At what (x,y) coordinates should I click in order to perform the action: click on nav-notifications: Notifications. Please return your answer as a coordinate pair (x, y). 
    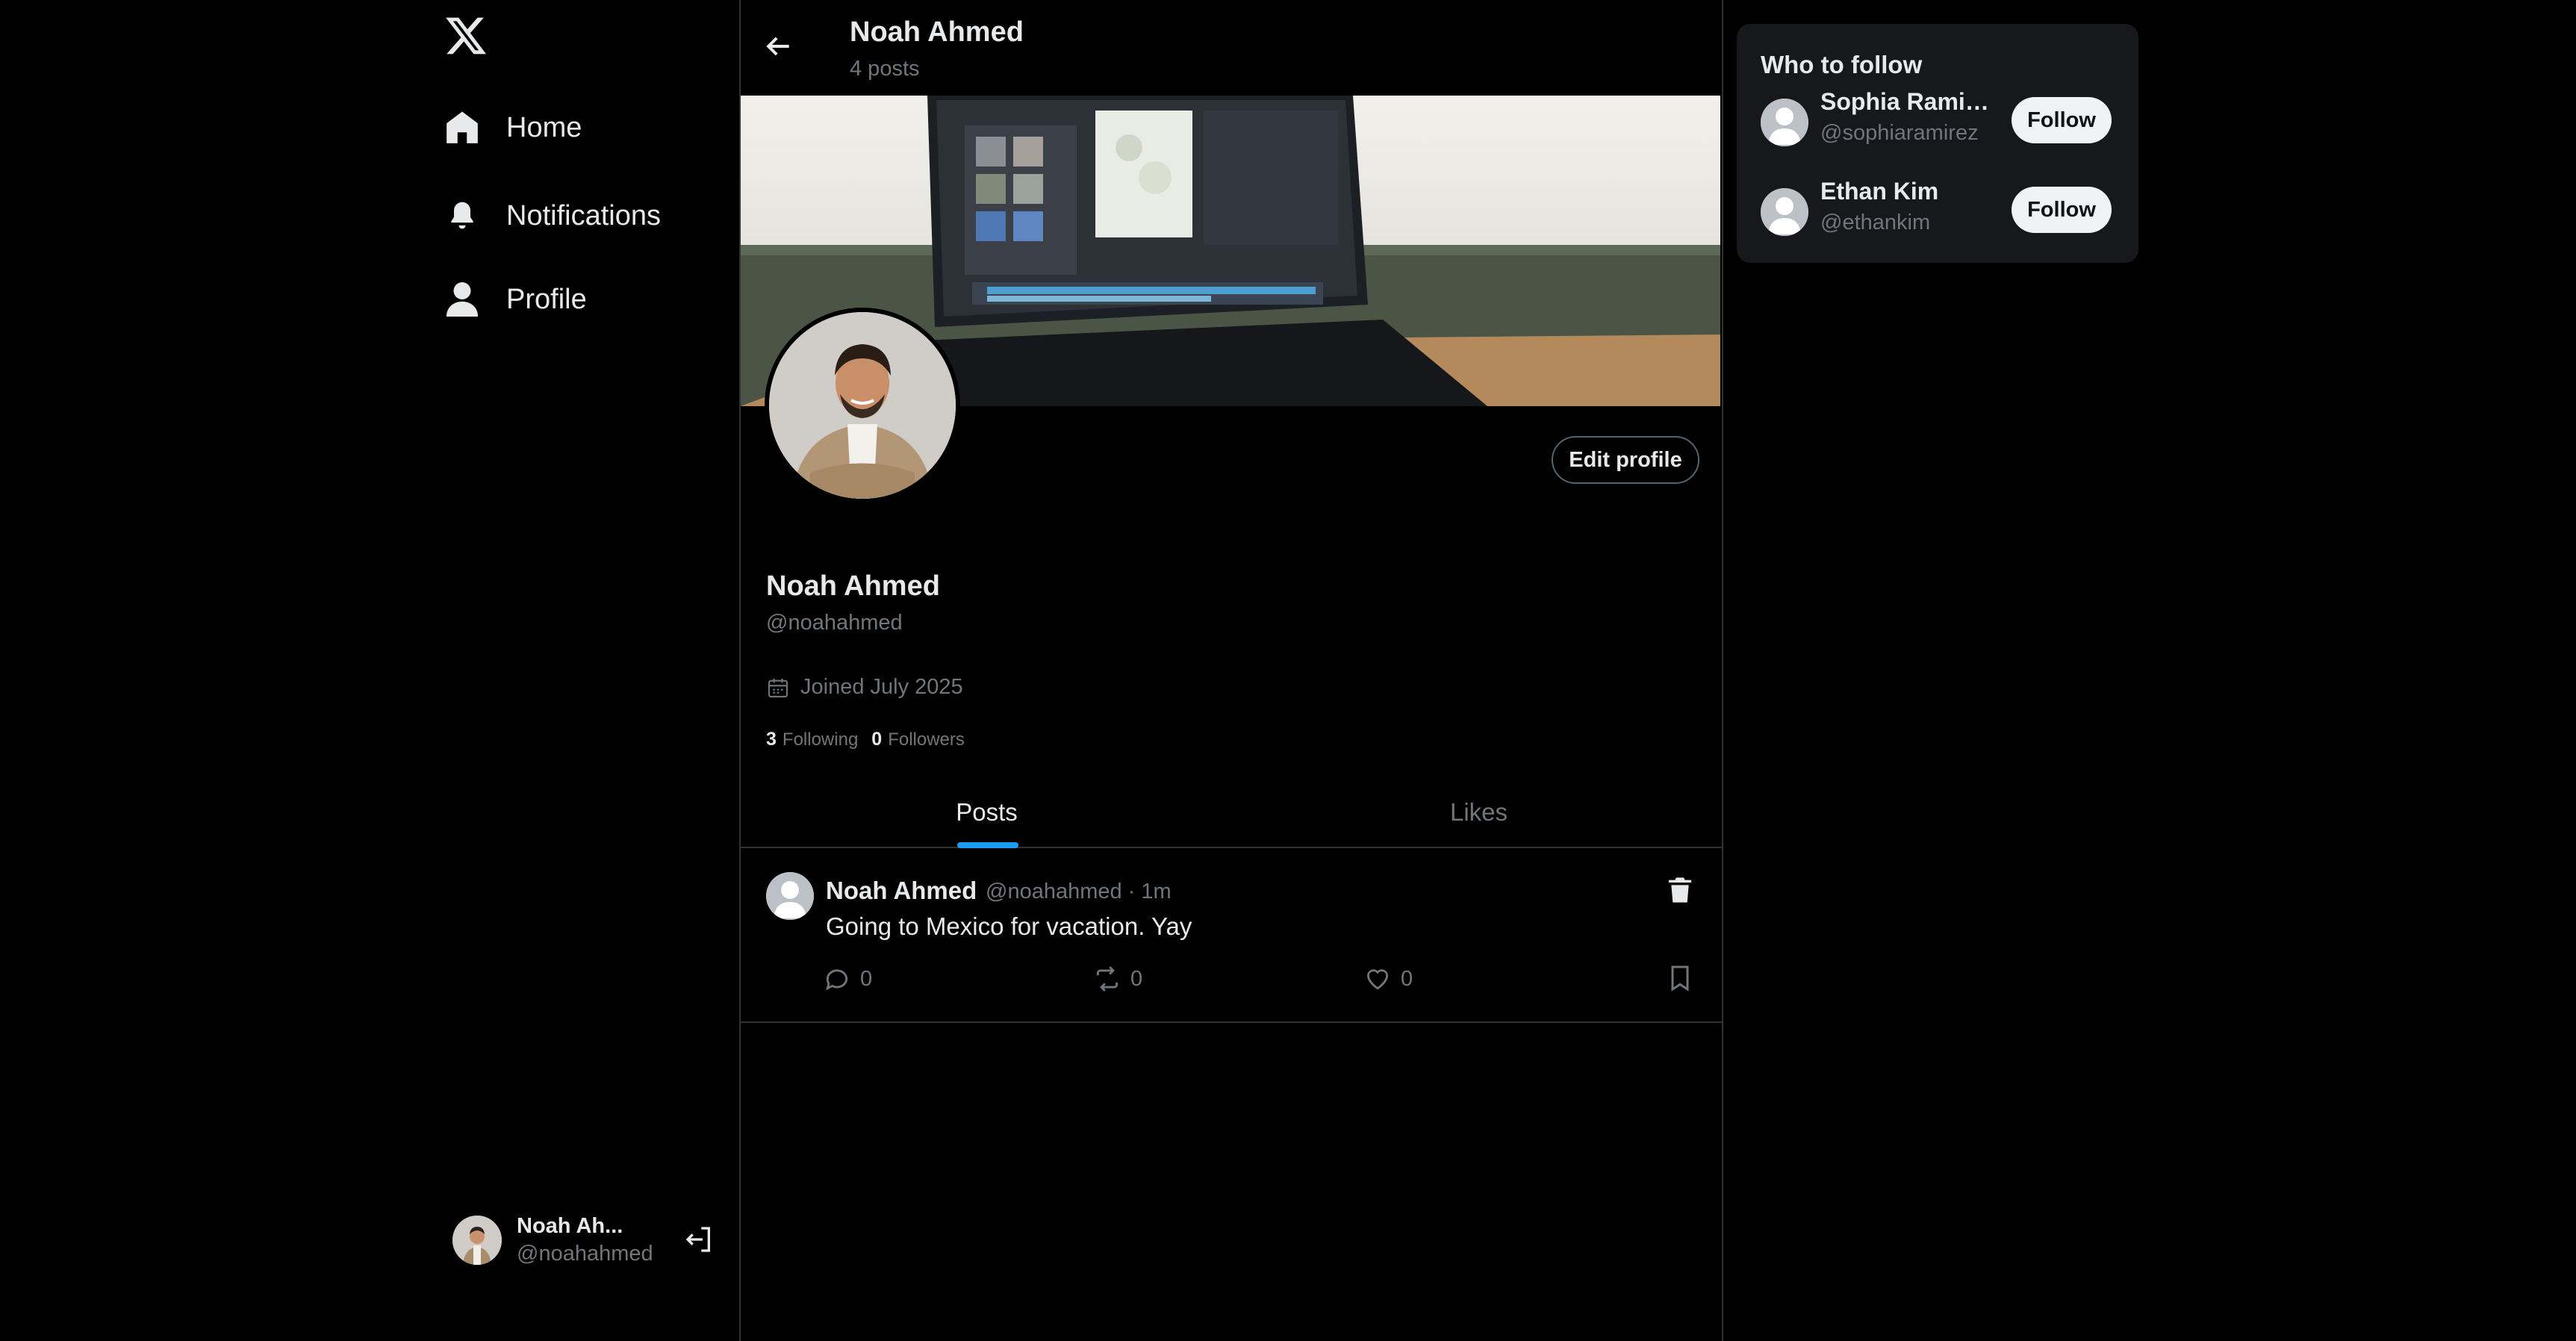
    Looking at the image, I should click on (552, 215).